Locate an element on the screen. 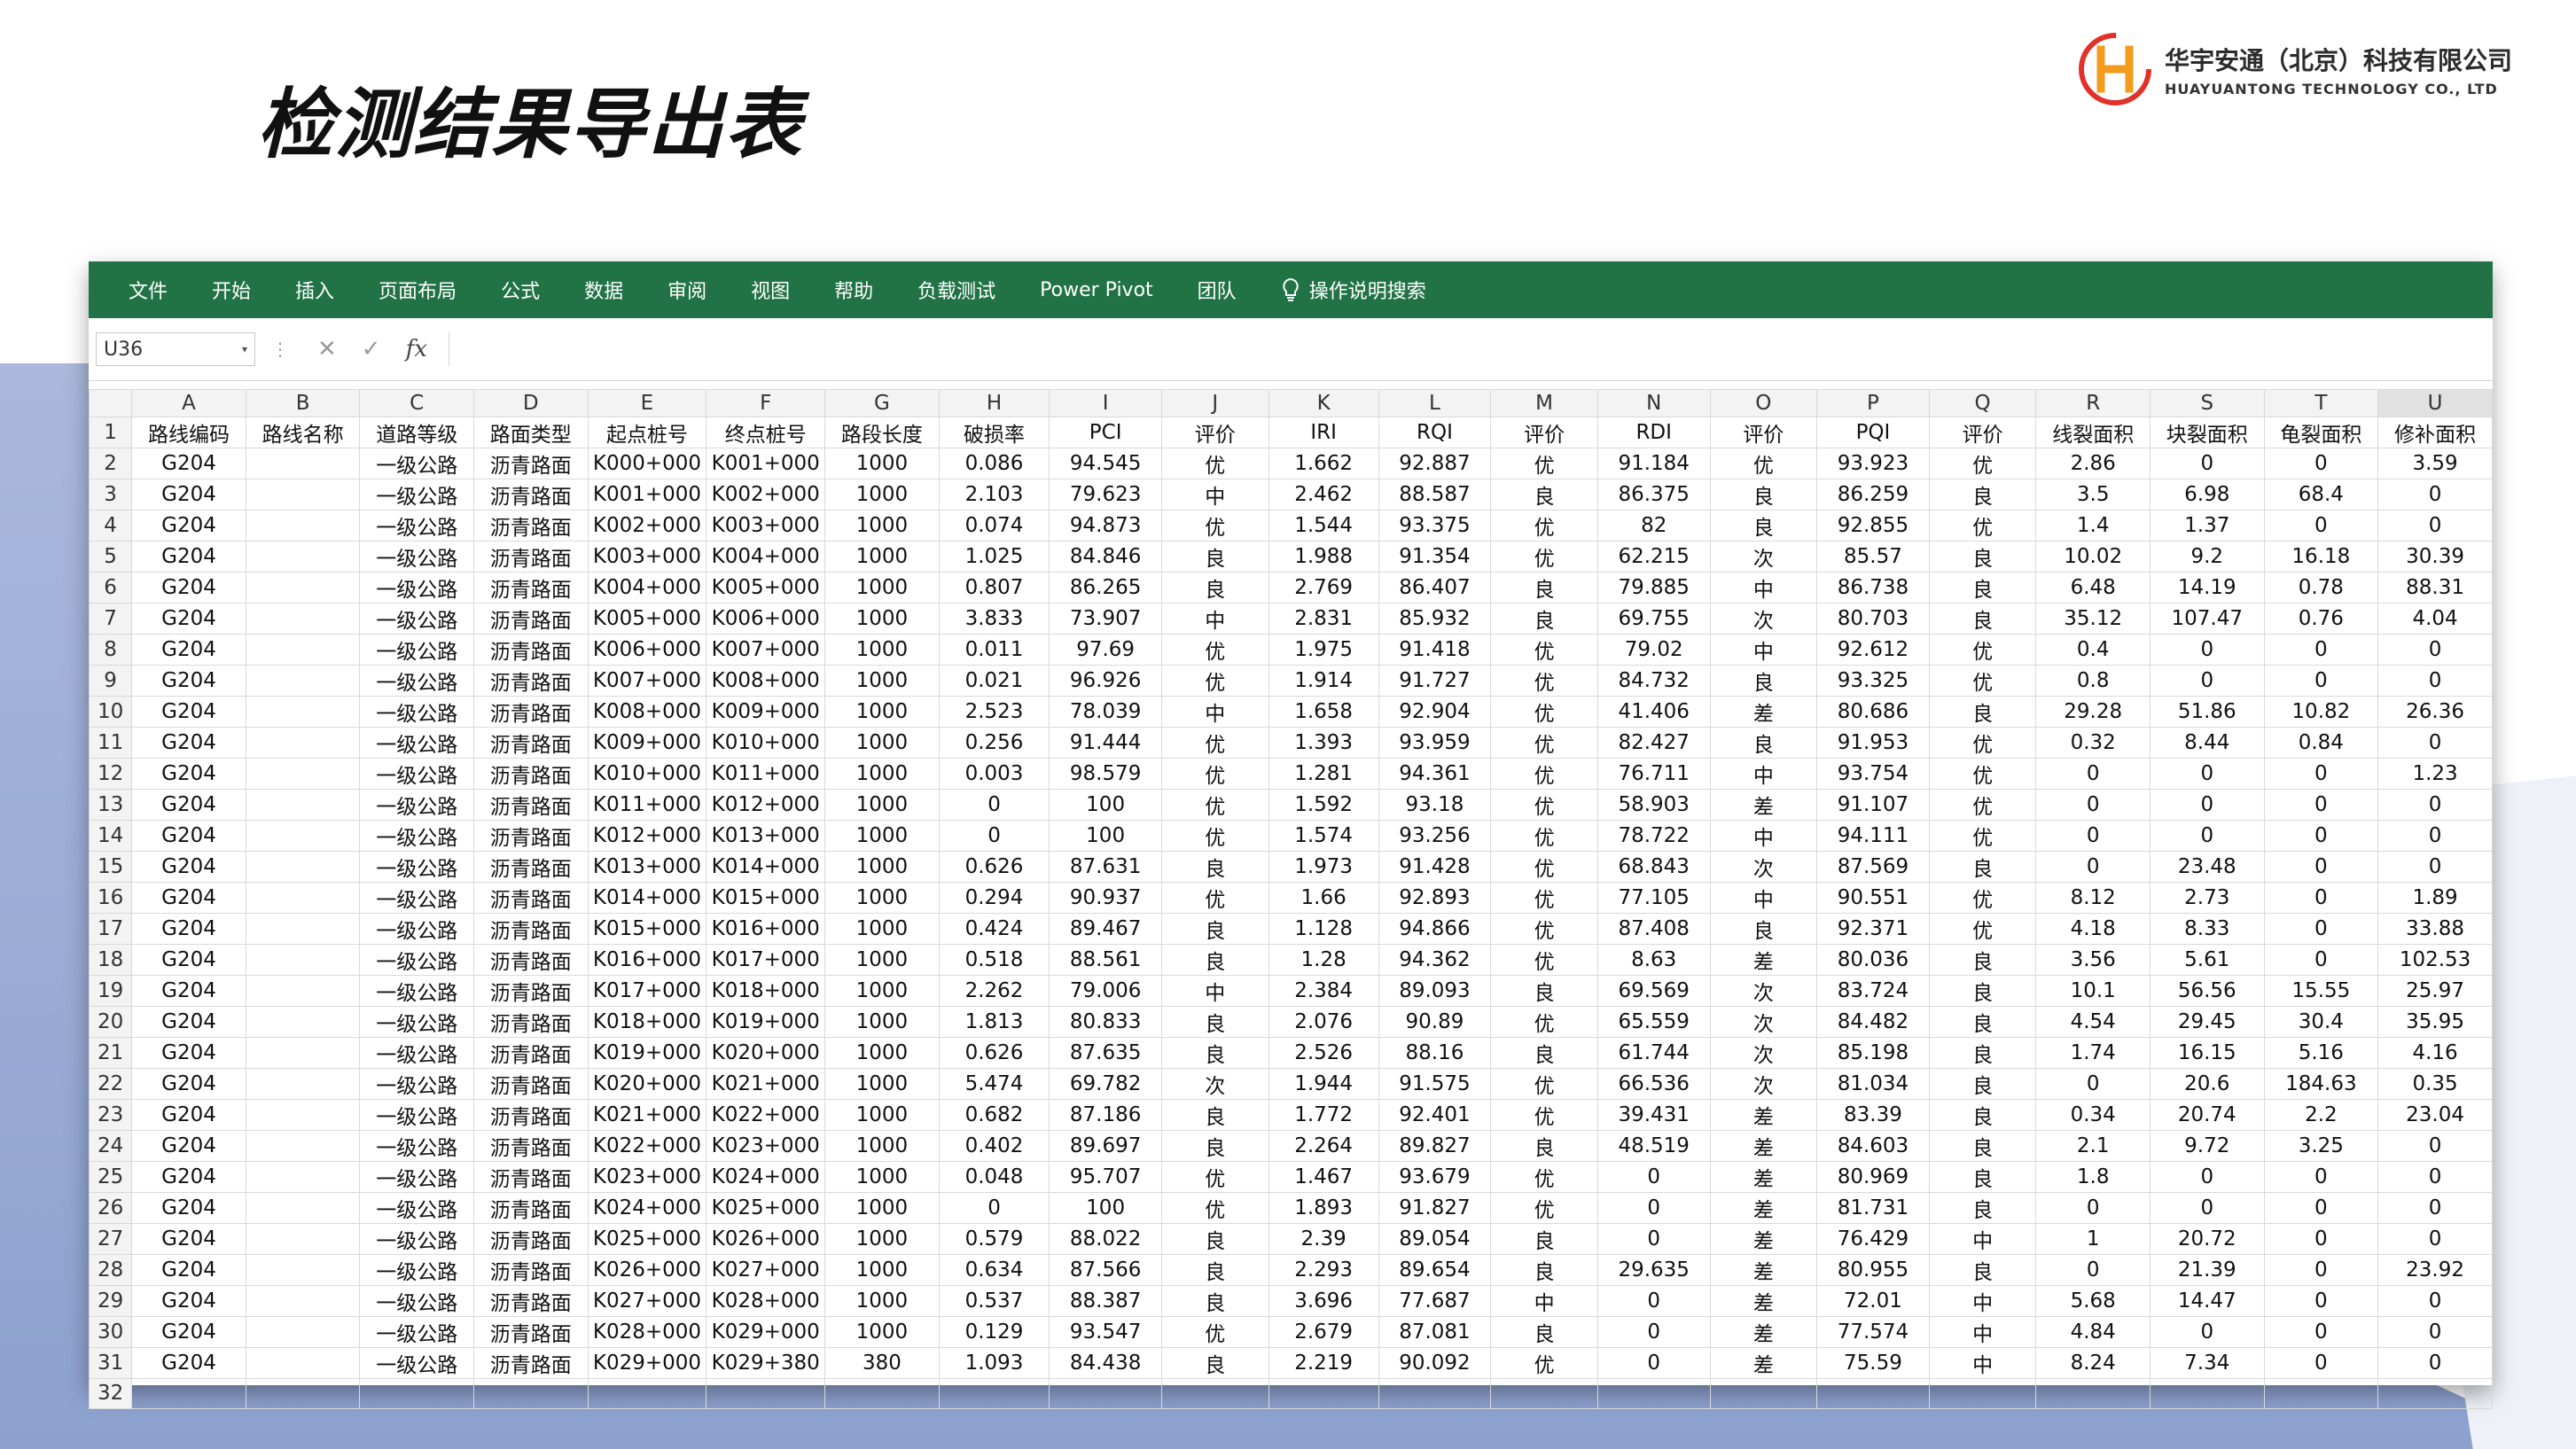  cell: K000+000 is located at coordinates (647, 463).